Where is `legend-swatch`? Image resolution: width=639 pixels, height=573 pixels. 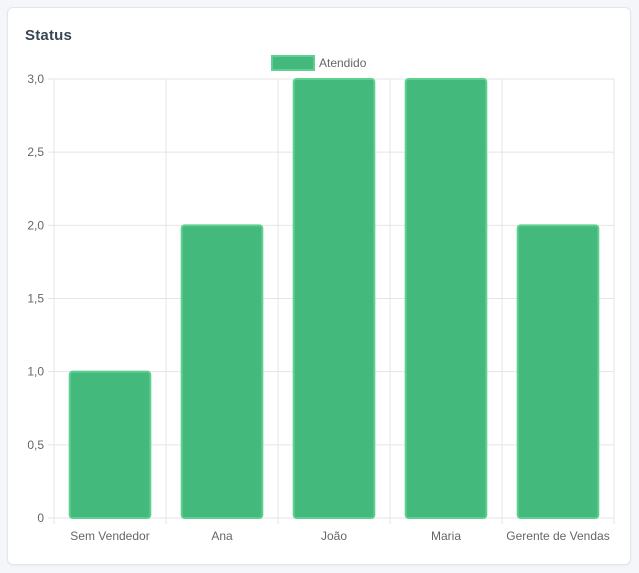 legend-swatch is located at coordinates (293, 63).